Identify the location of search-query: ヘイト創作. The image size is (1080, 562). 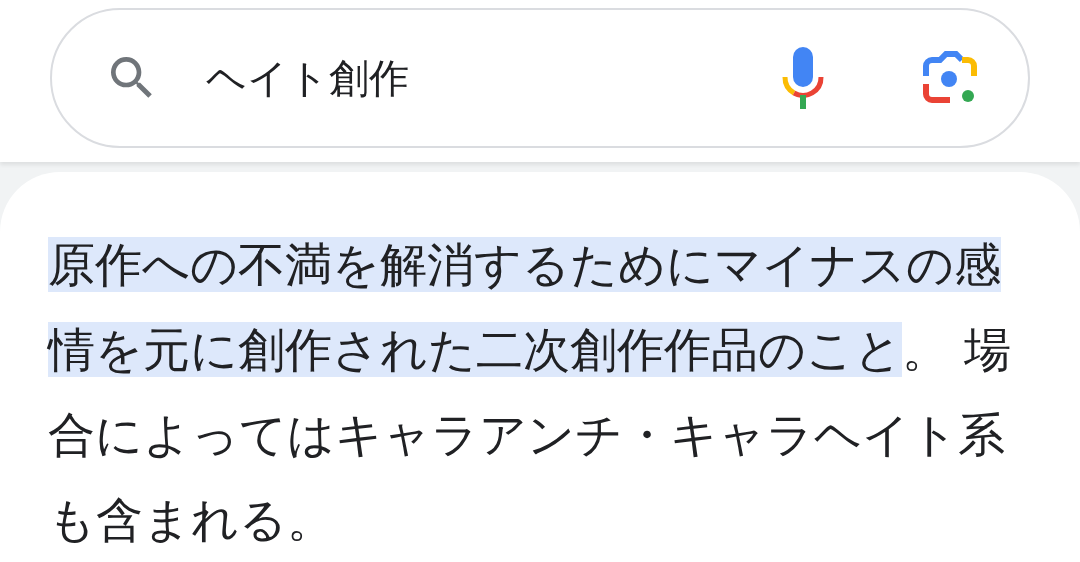
(308, 78).